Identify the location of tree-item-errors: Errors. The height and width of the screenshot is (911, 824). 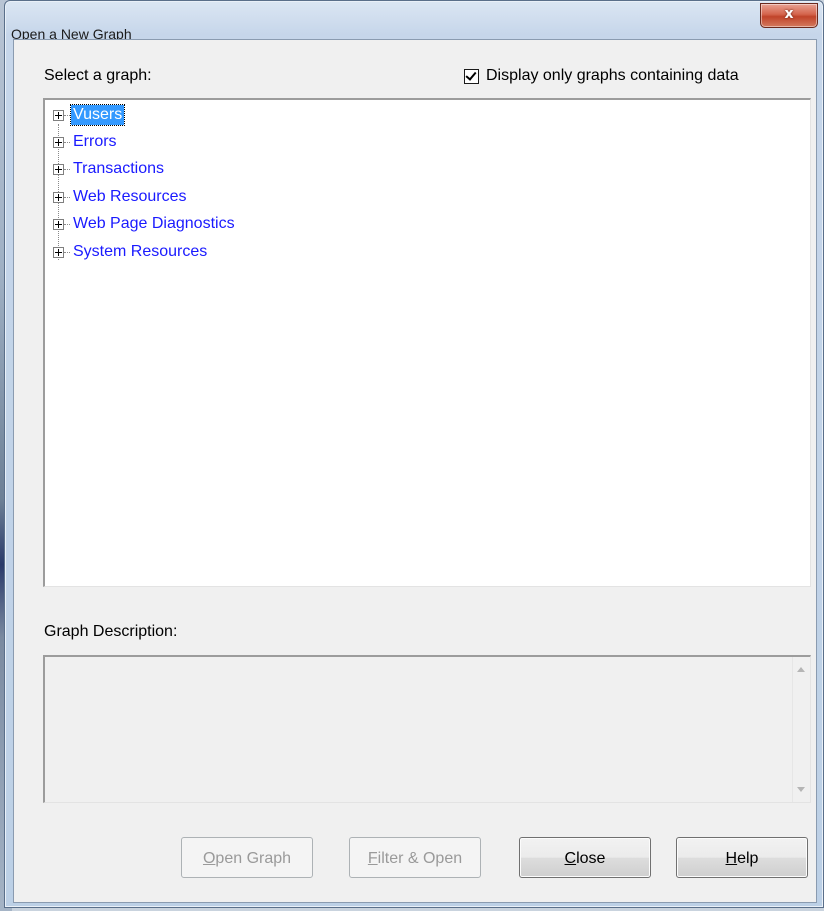
(86, 142).